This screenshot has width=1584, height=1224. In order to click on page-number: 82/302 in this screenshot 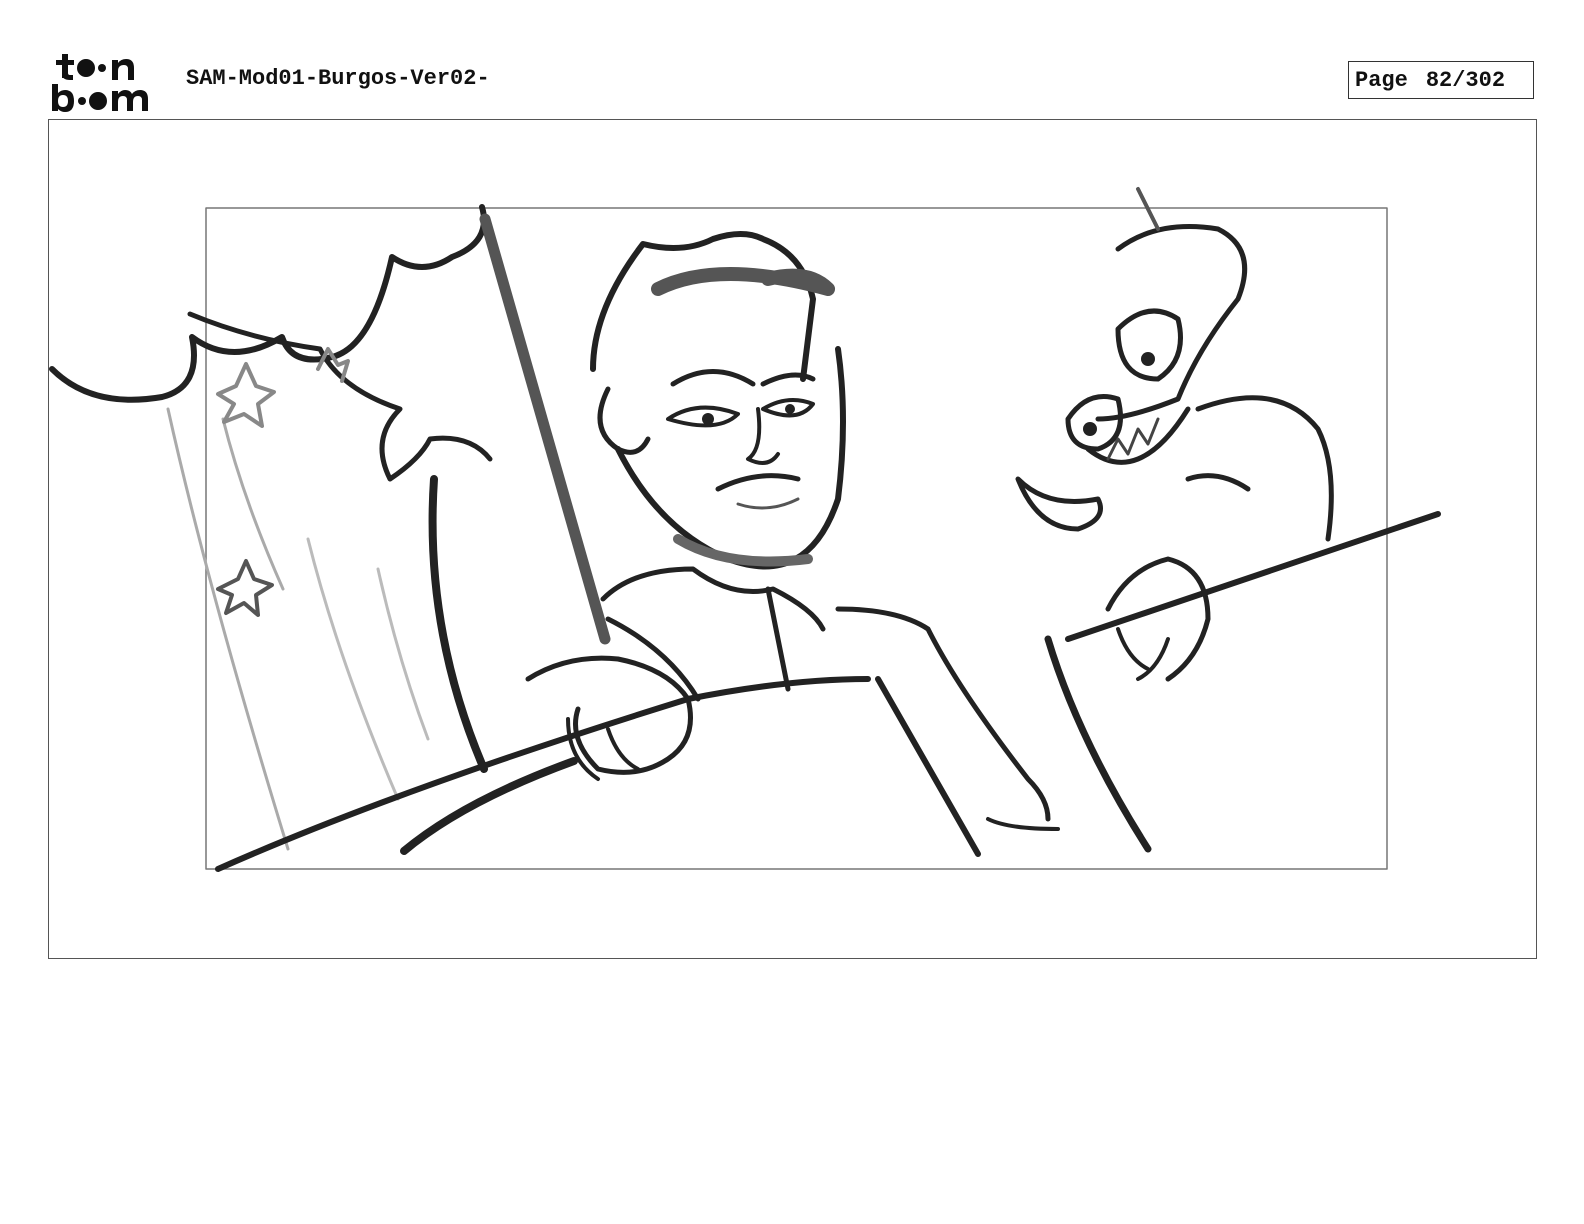, I will do `click(1465, 80)`.